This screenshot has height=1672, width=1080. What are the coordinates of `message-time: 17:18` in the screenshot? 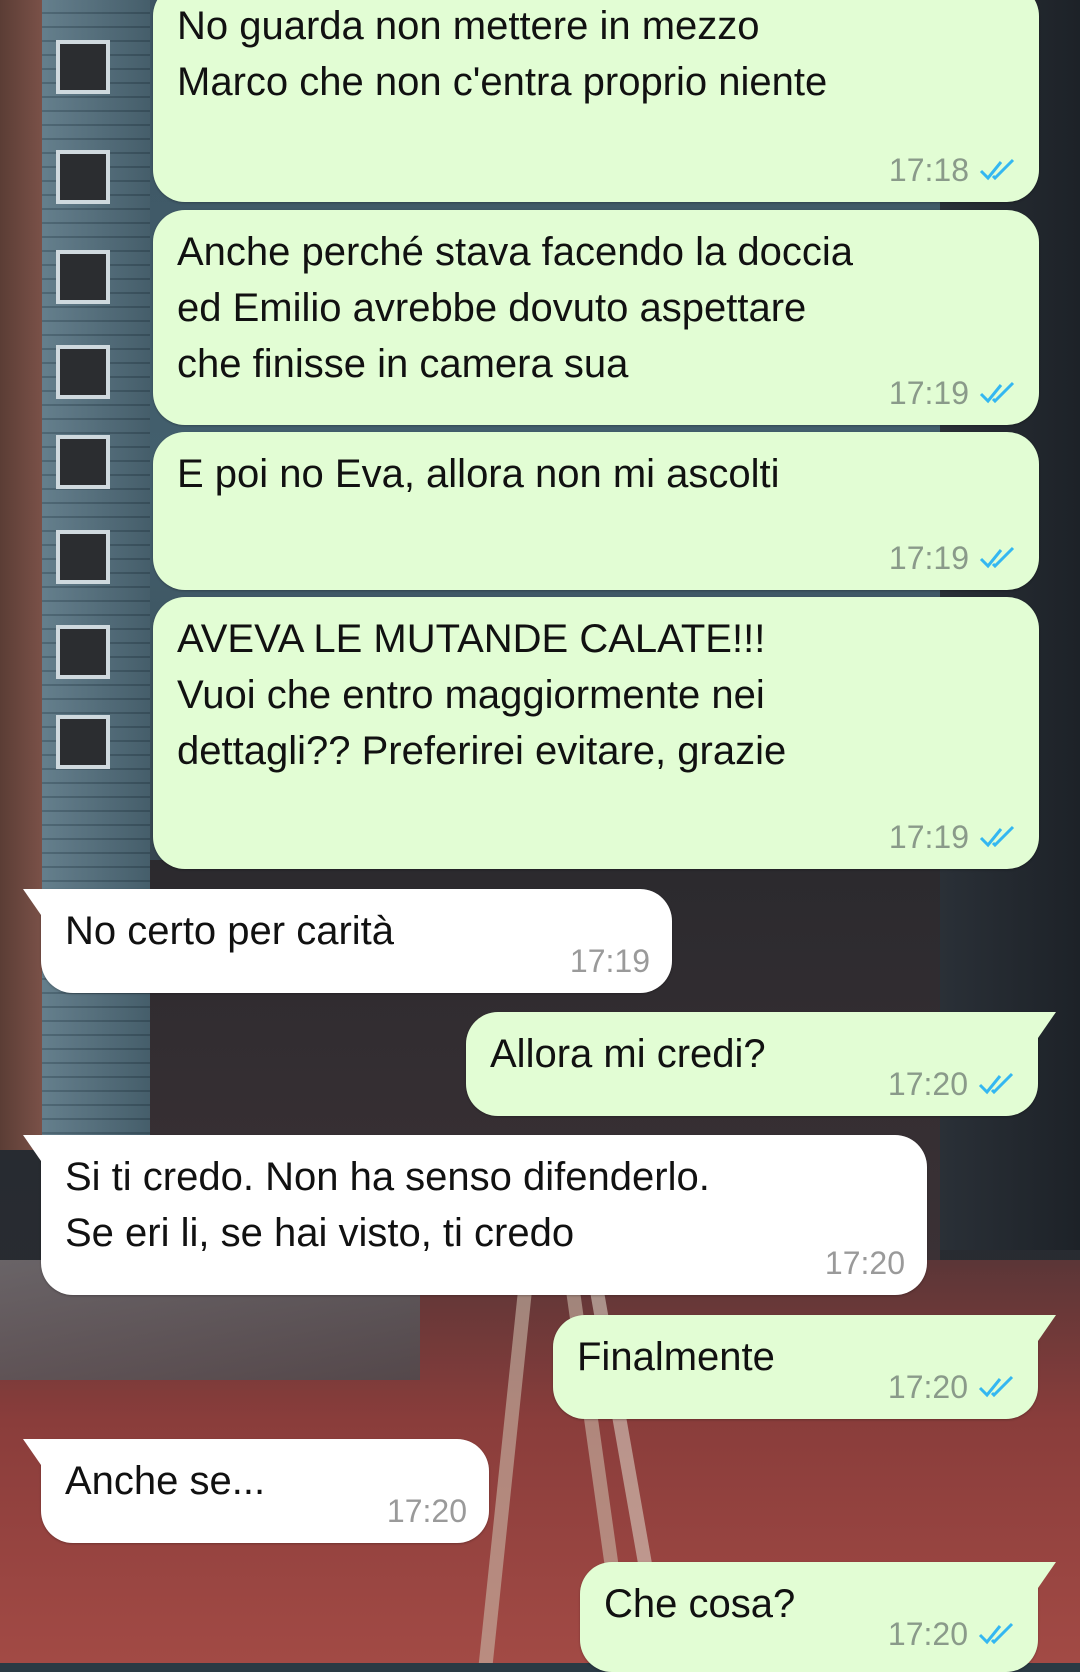 It's located at (928, 170).